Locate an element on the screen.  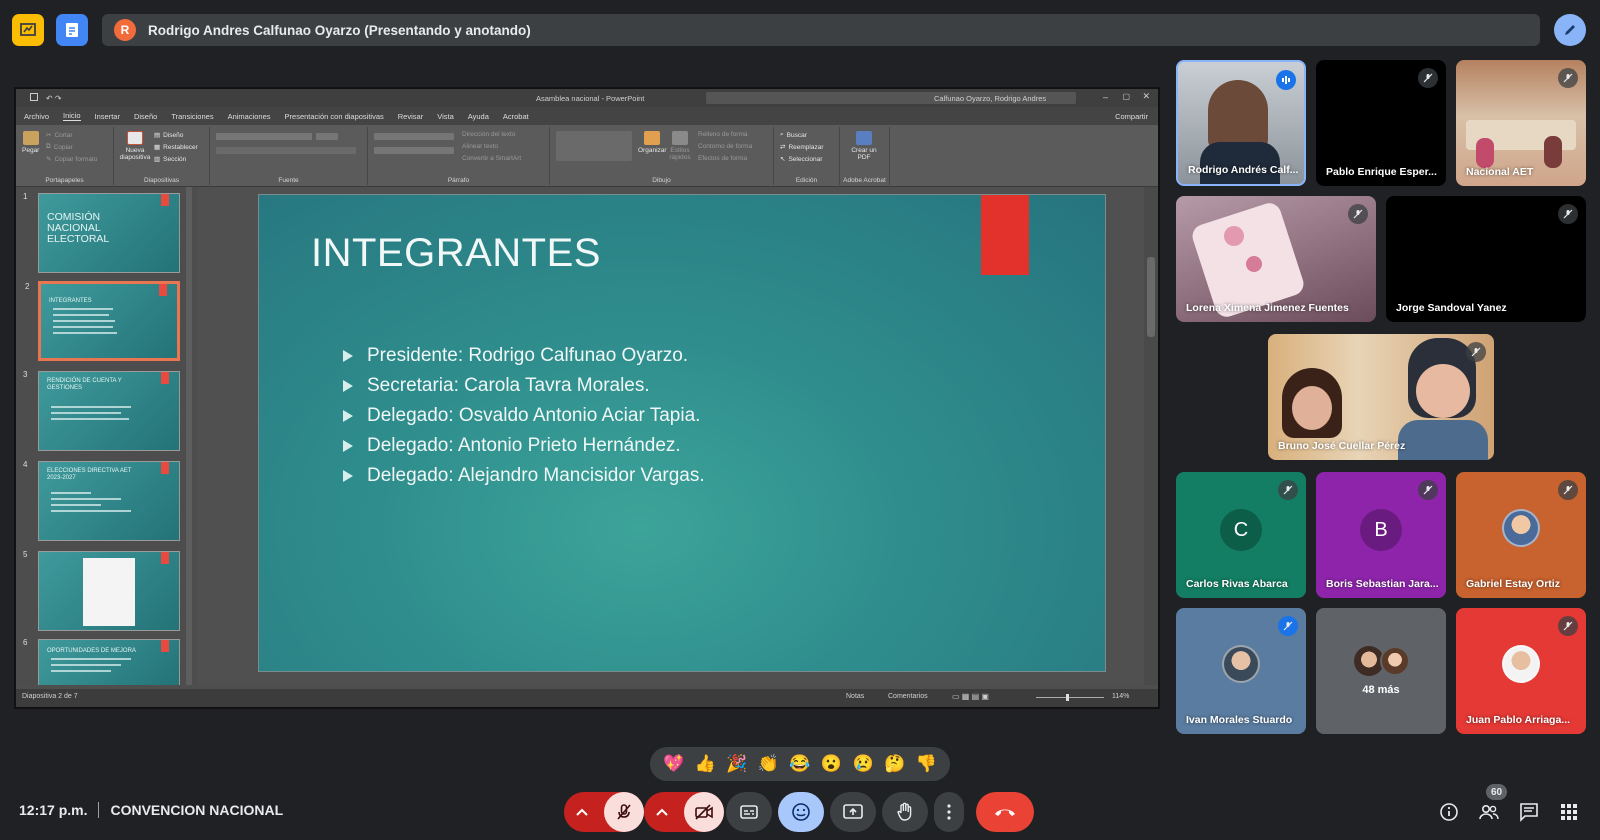
annotate-pen-button is located at coordinates (1570, 30).